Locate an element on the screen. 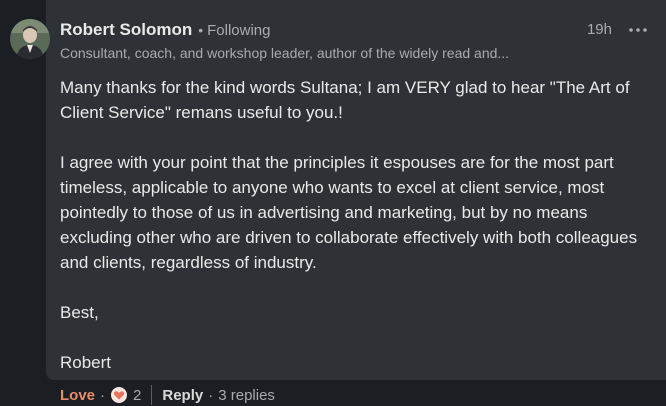 The image size is (666, 406). heart-reaction-icon is located at coordinates (119, 395).